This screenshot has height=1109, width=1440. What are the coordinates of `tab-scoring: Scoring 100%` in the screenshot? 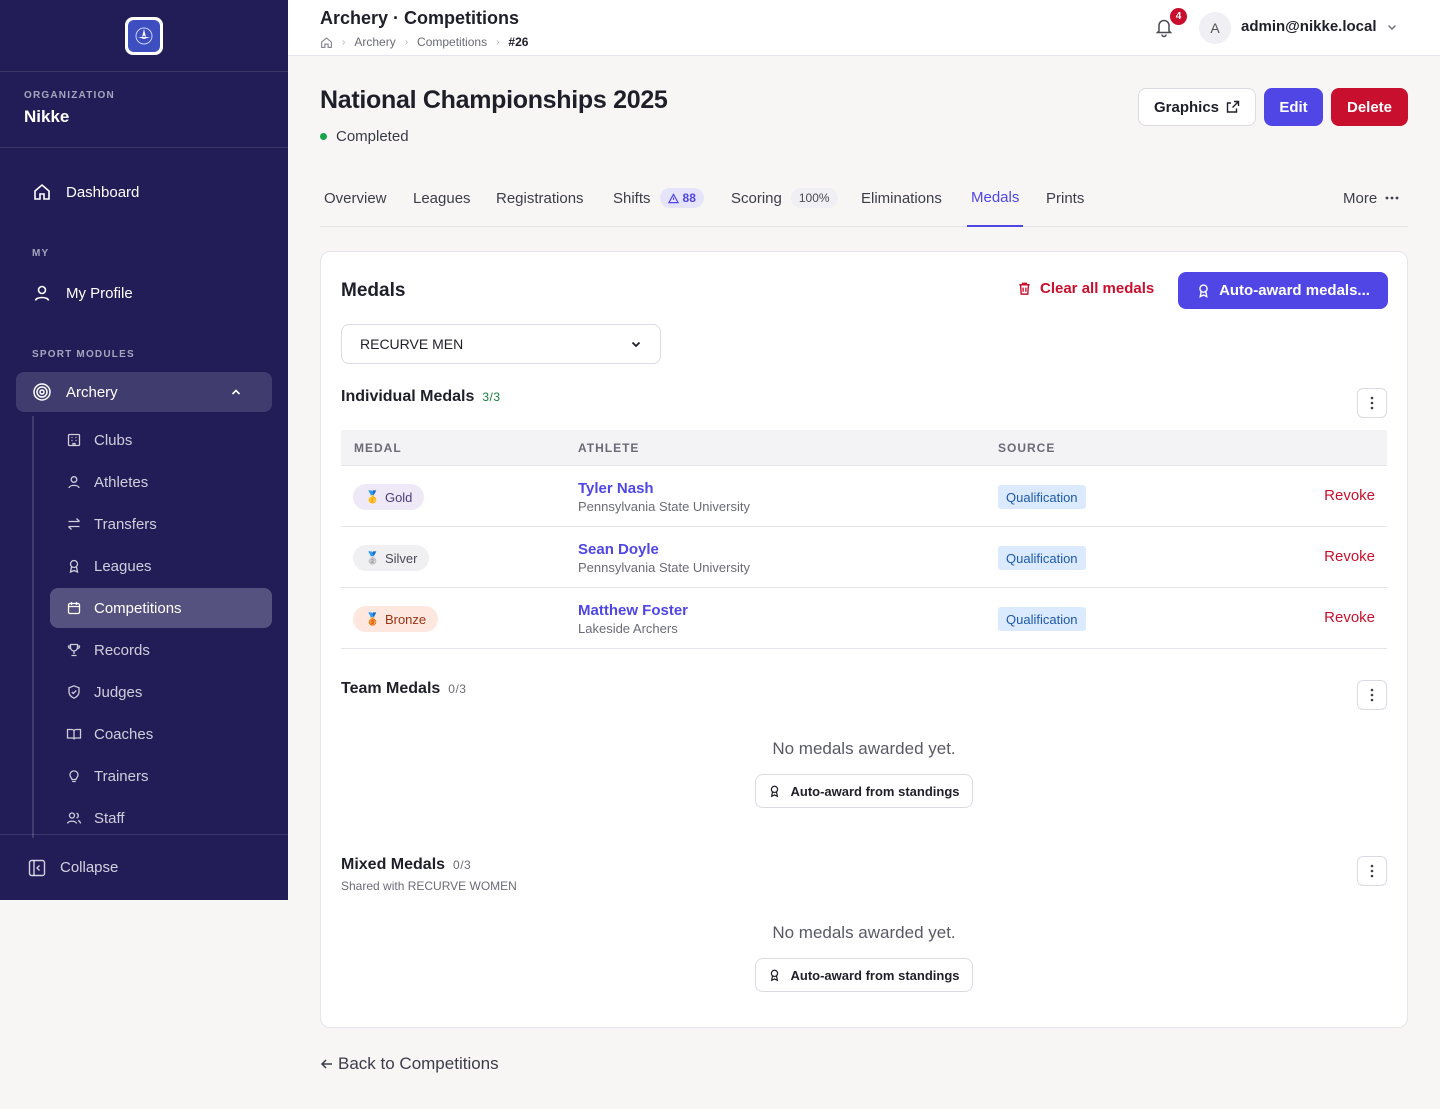 It's located at (784, 203).